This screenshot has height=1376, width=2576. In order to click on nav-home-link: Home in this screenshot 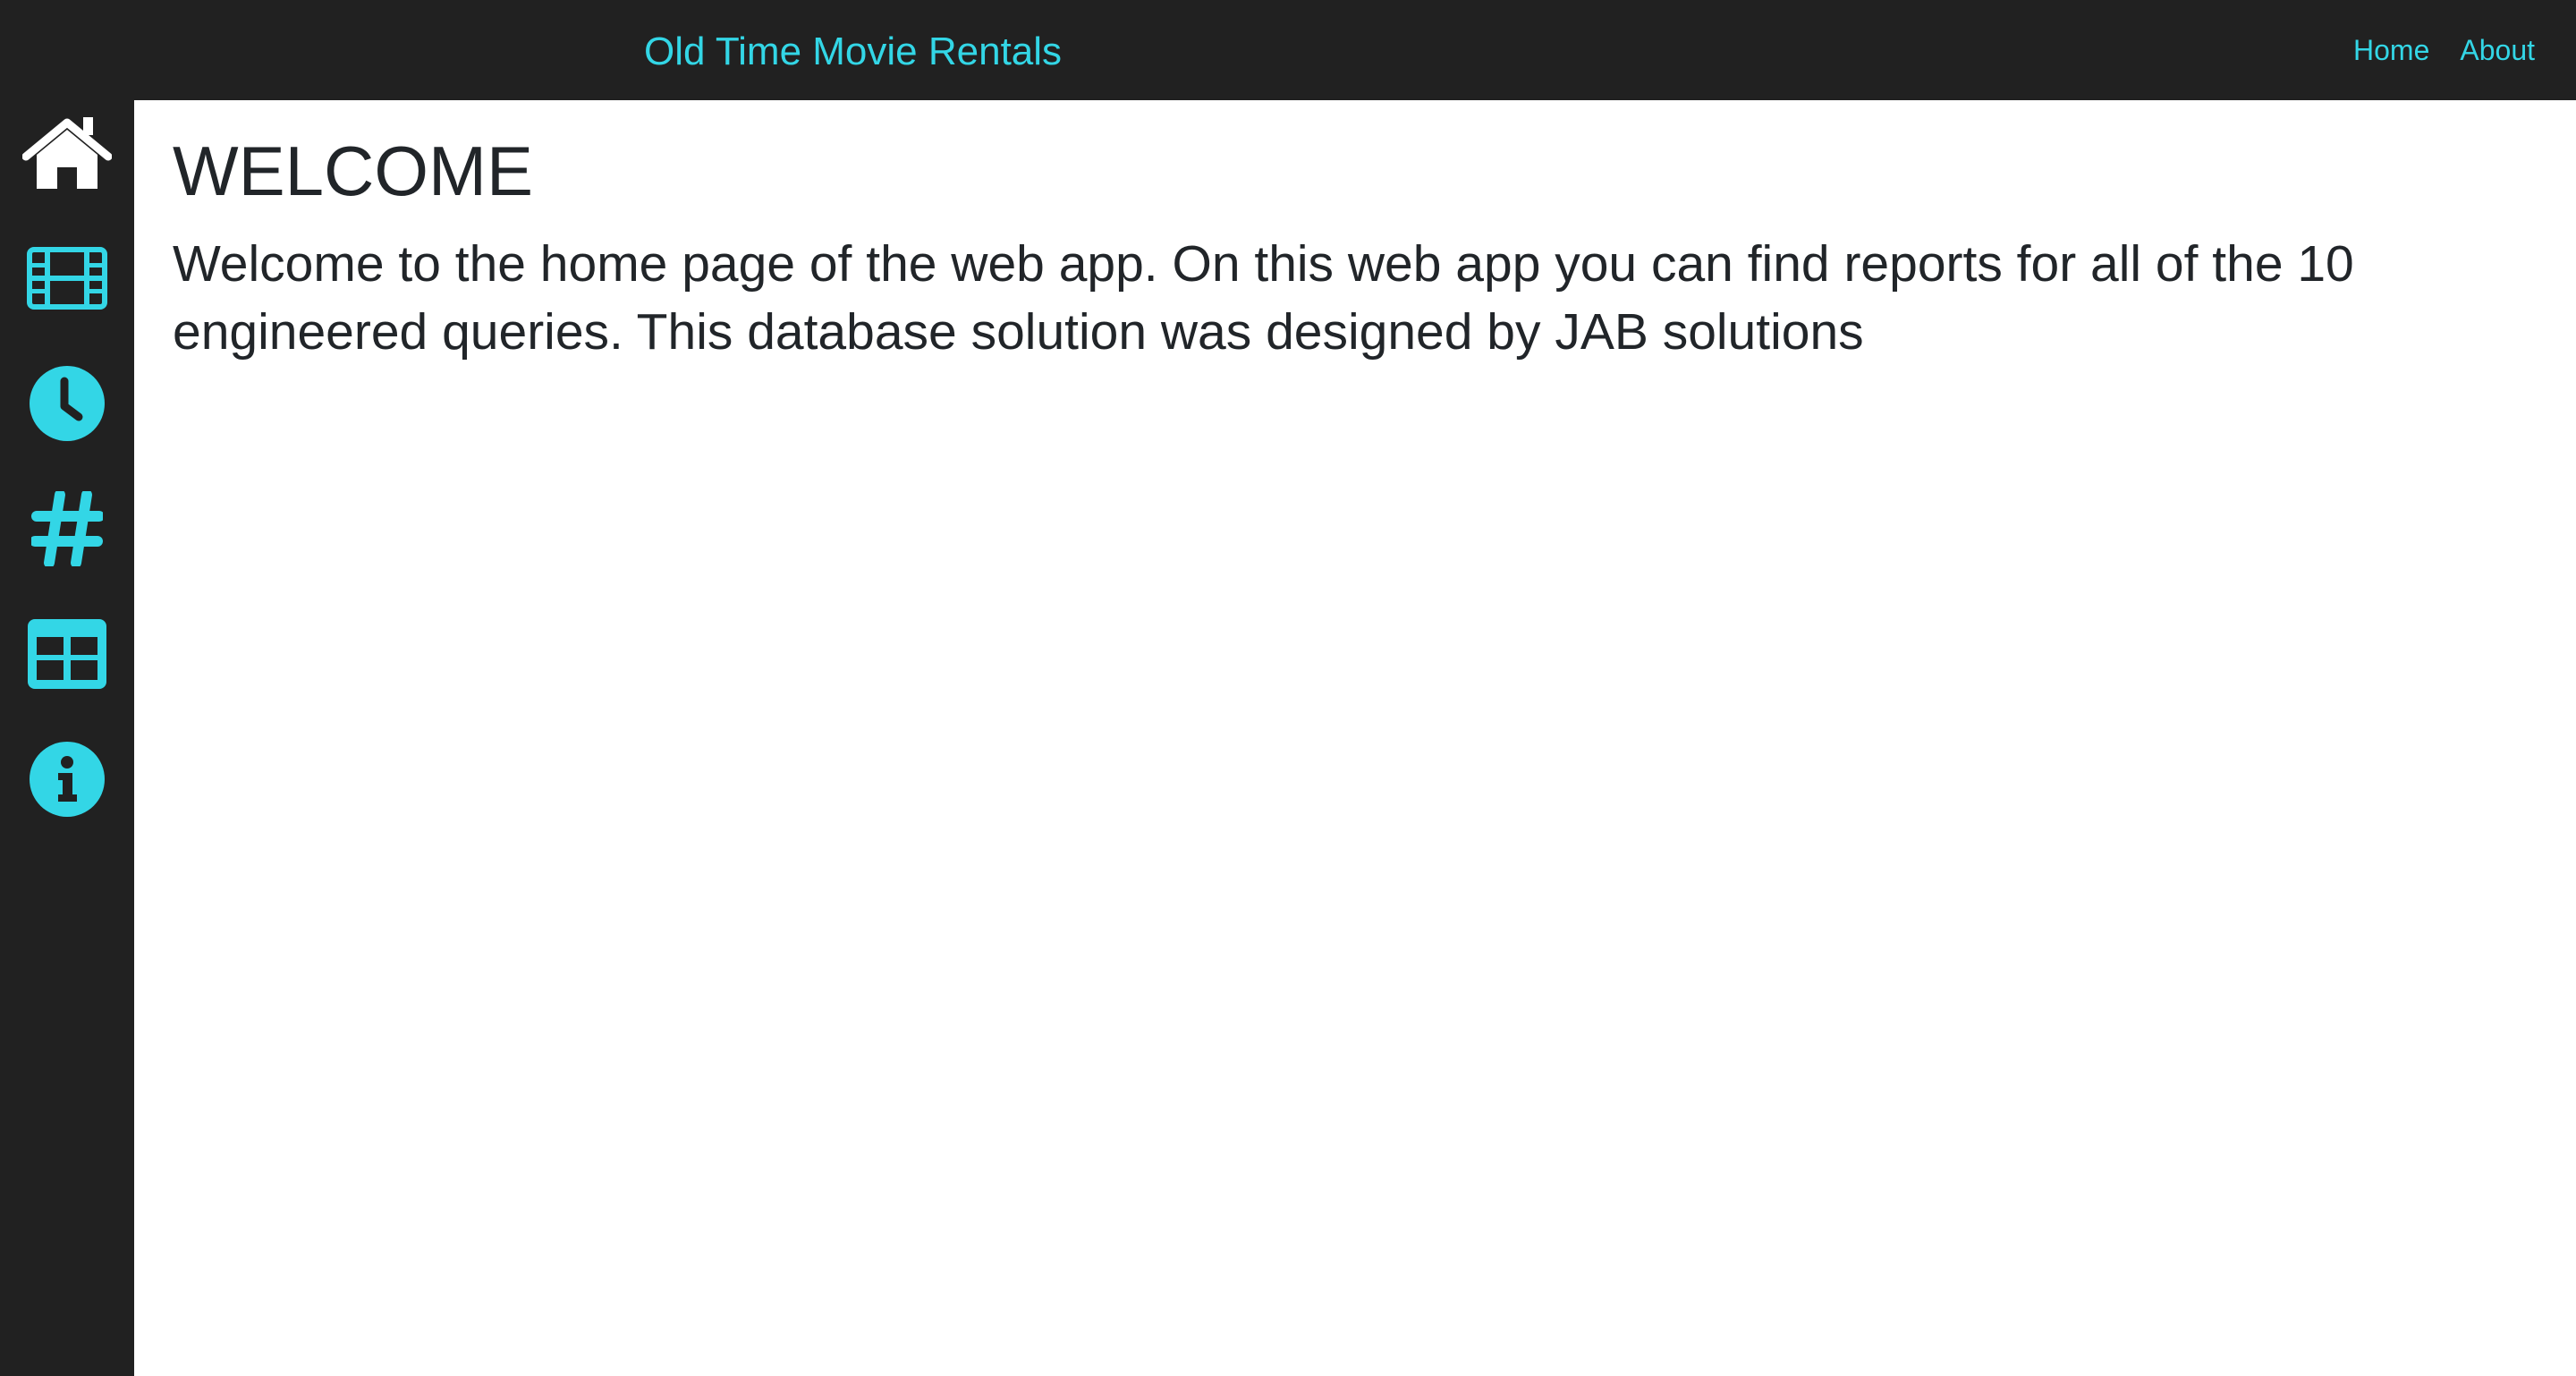, I will do `click(2391, 51)`.